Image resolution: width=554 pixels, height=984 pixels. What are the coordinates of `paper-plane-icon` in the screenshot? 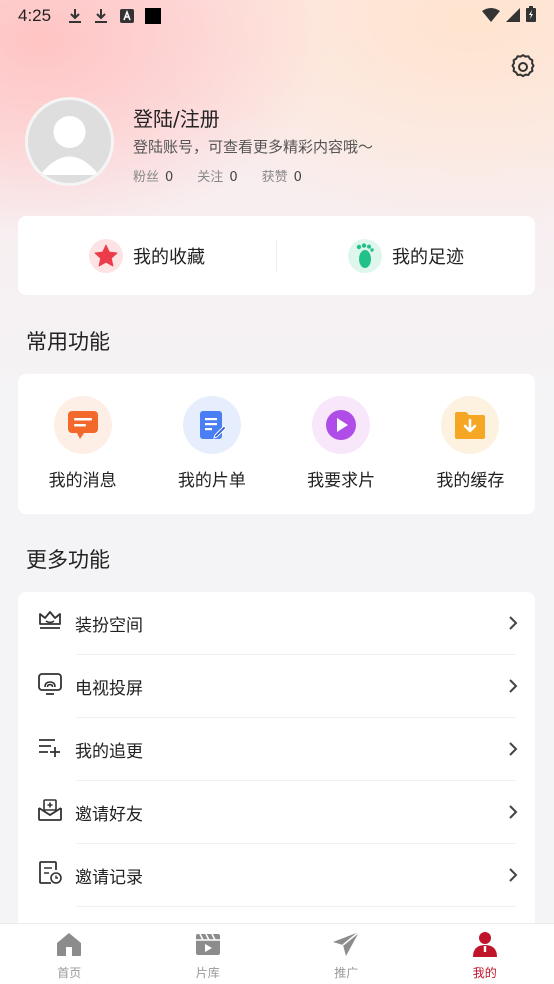 It's located at (346, 946).